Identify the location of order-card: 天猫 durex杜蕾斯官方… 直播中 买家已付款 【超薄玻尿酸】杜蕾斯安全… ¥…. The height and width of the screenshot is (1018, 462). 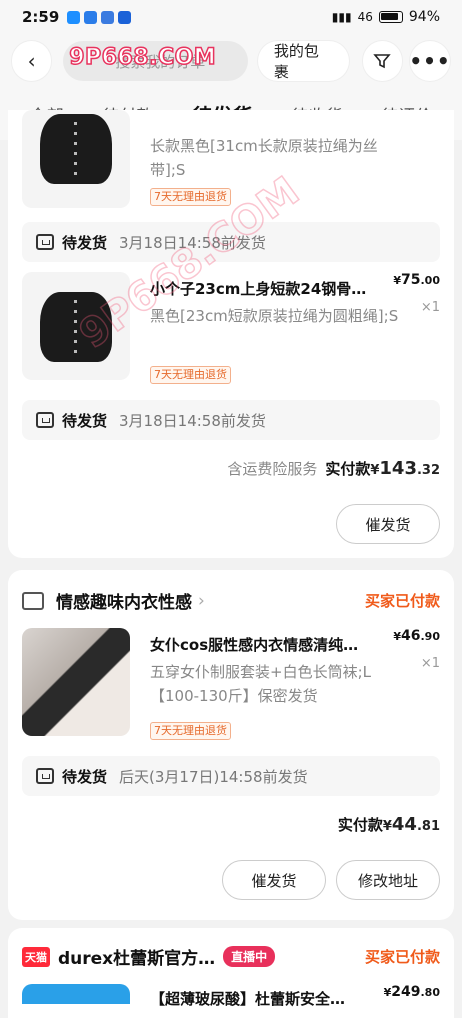
(231, 973).